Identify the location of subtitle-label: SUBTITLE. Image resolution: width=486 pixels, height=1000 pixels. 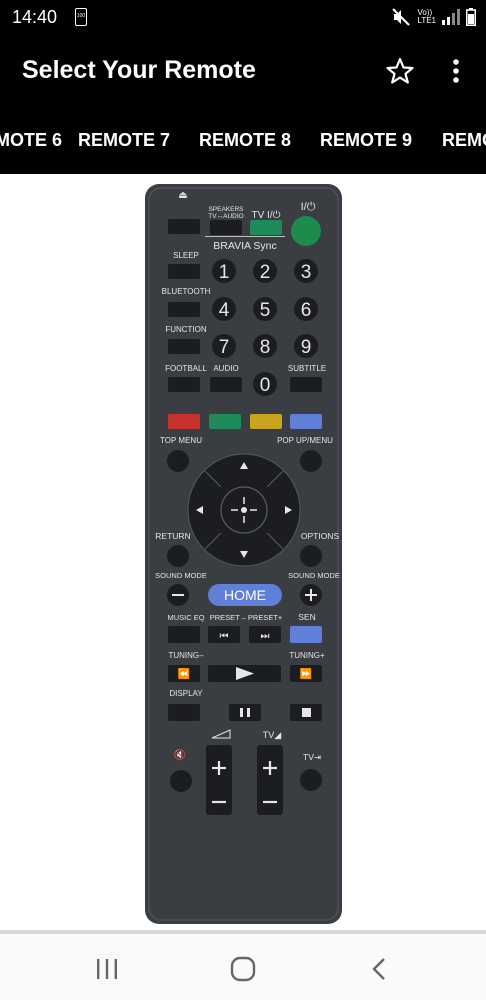
(307, 368).